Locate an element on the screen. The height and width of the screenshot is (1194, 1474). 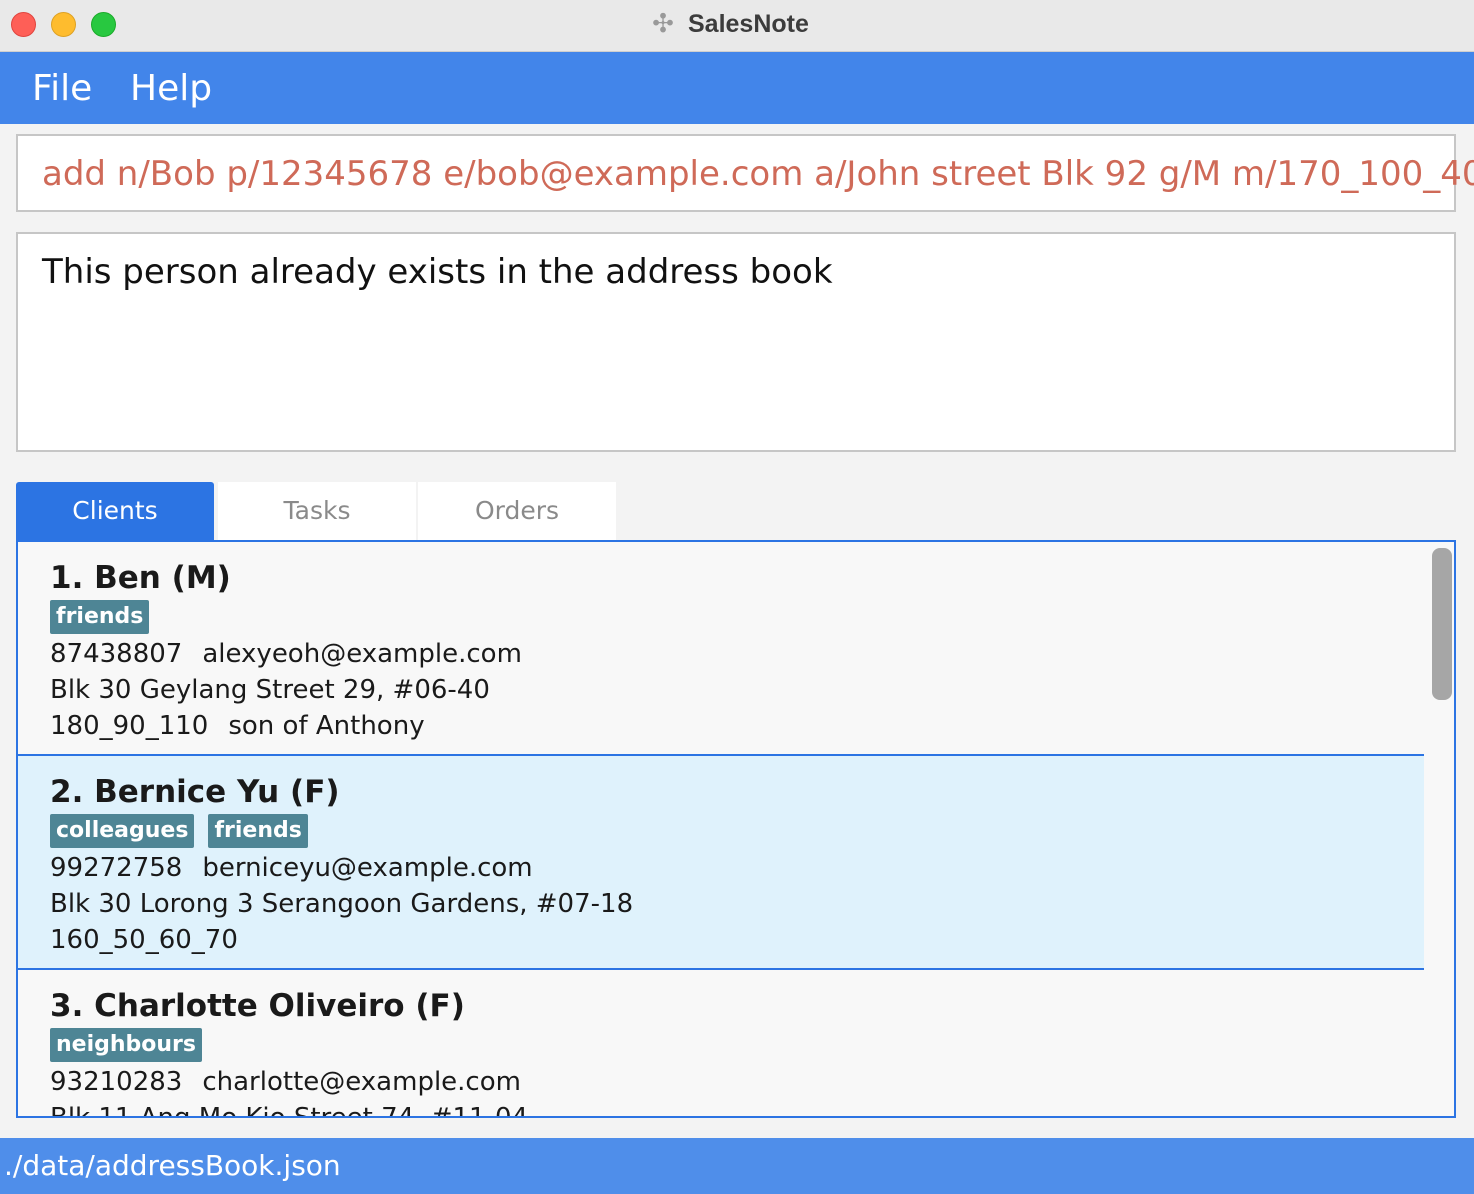
client-details: 180_90_110 son of Anthony is located at coordinates (237, 726).